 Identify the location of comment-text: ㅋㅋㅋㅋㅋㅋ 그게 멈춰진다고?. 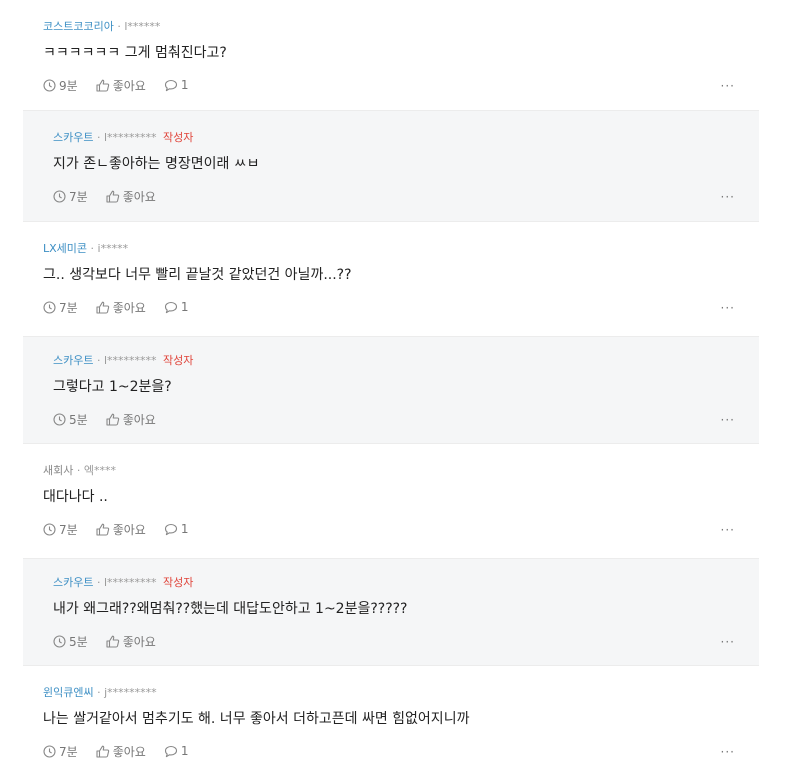
(135, 53).